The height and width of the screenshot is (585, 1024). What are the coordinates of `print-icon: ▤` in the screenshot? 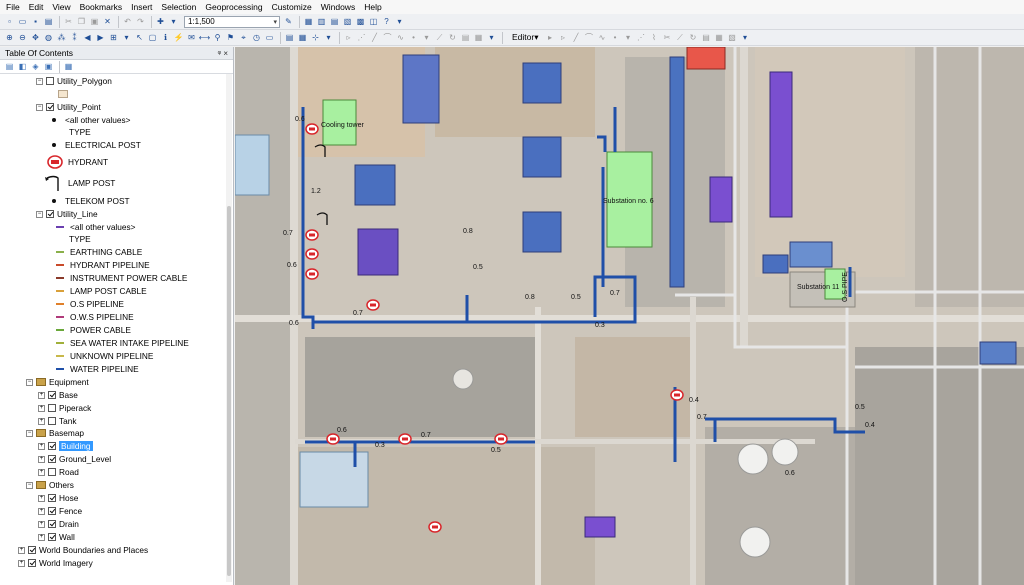 It's located at (48, 21).